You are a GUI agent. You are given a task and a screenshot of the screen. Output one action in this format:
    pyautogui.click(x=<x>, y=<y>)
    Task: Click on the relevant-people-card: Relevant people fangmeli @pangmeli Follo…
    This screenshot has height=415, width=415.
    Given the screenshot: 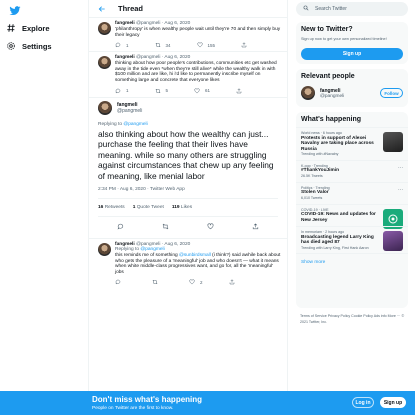 What is the action you would take?
    pyautogui.click(x=352, y=88)
    